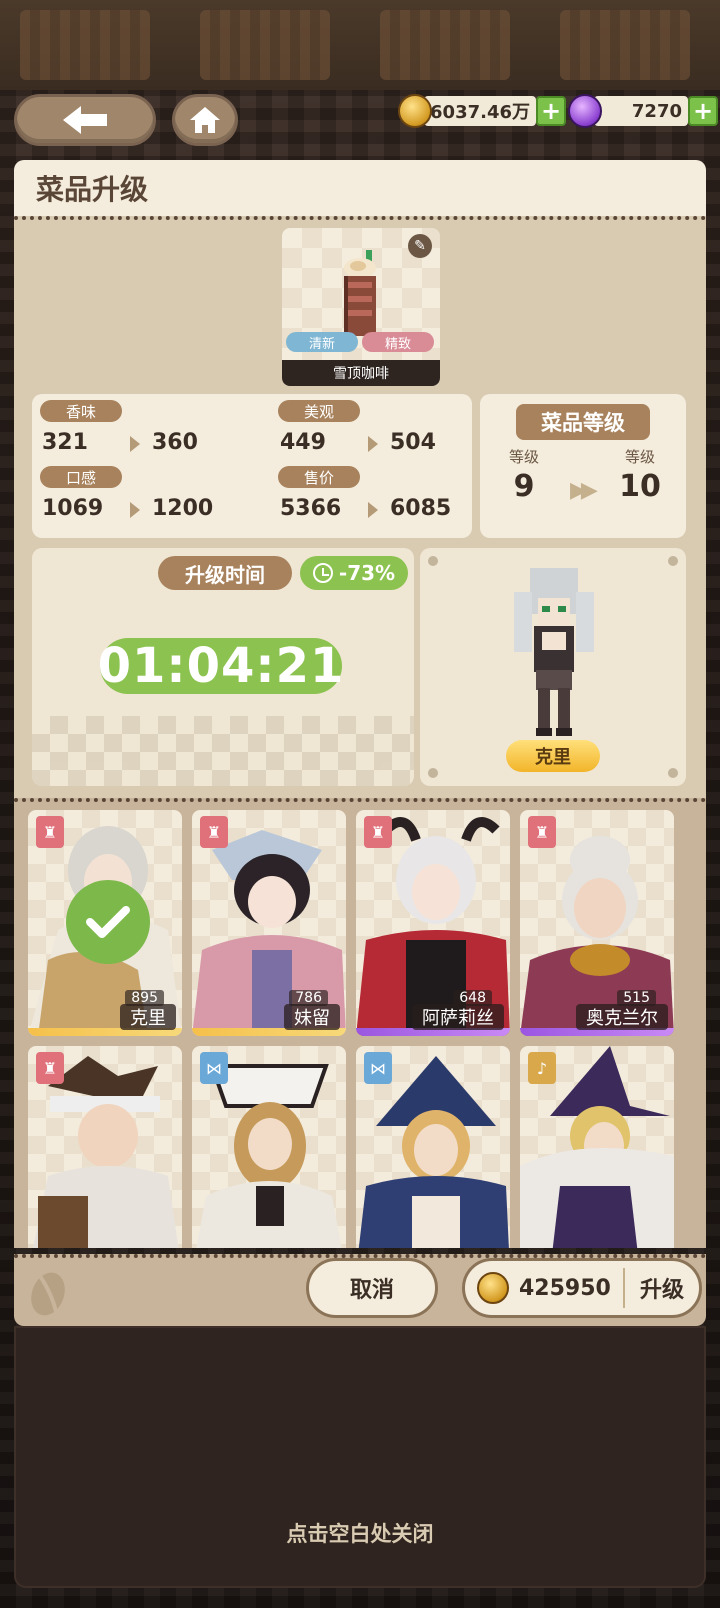 Image resolution: width=720 pixels, height=1608 pixels. I want to click on add-gold-button: +, so click(551, 111).